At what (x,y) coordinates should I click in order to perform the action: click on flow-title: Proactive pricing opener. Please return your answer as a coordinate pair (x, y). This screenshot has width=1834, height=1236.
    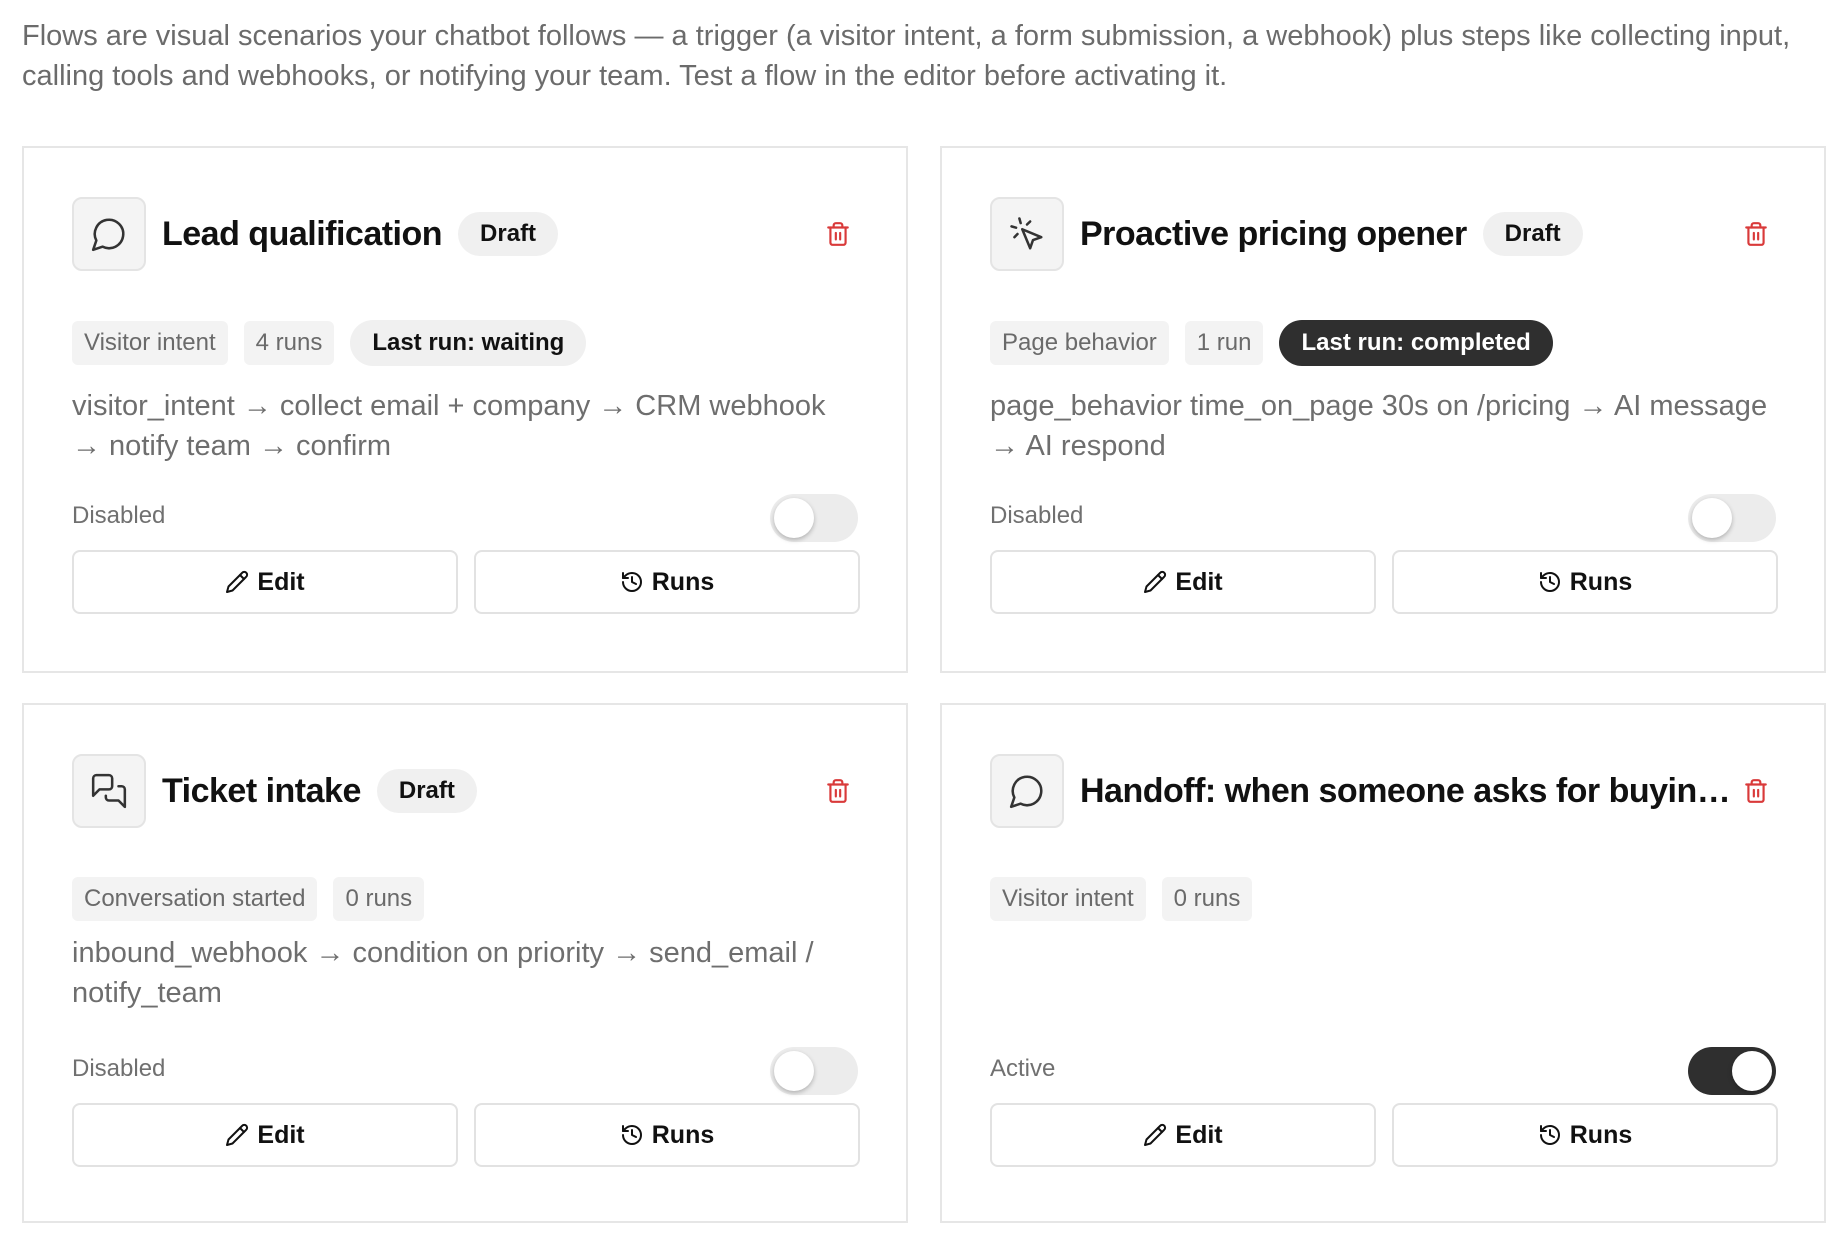
    Looking at the image, I should click on (1273, 233).